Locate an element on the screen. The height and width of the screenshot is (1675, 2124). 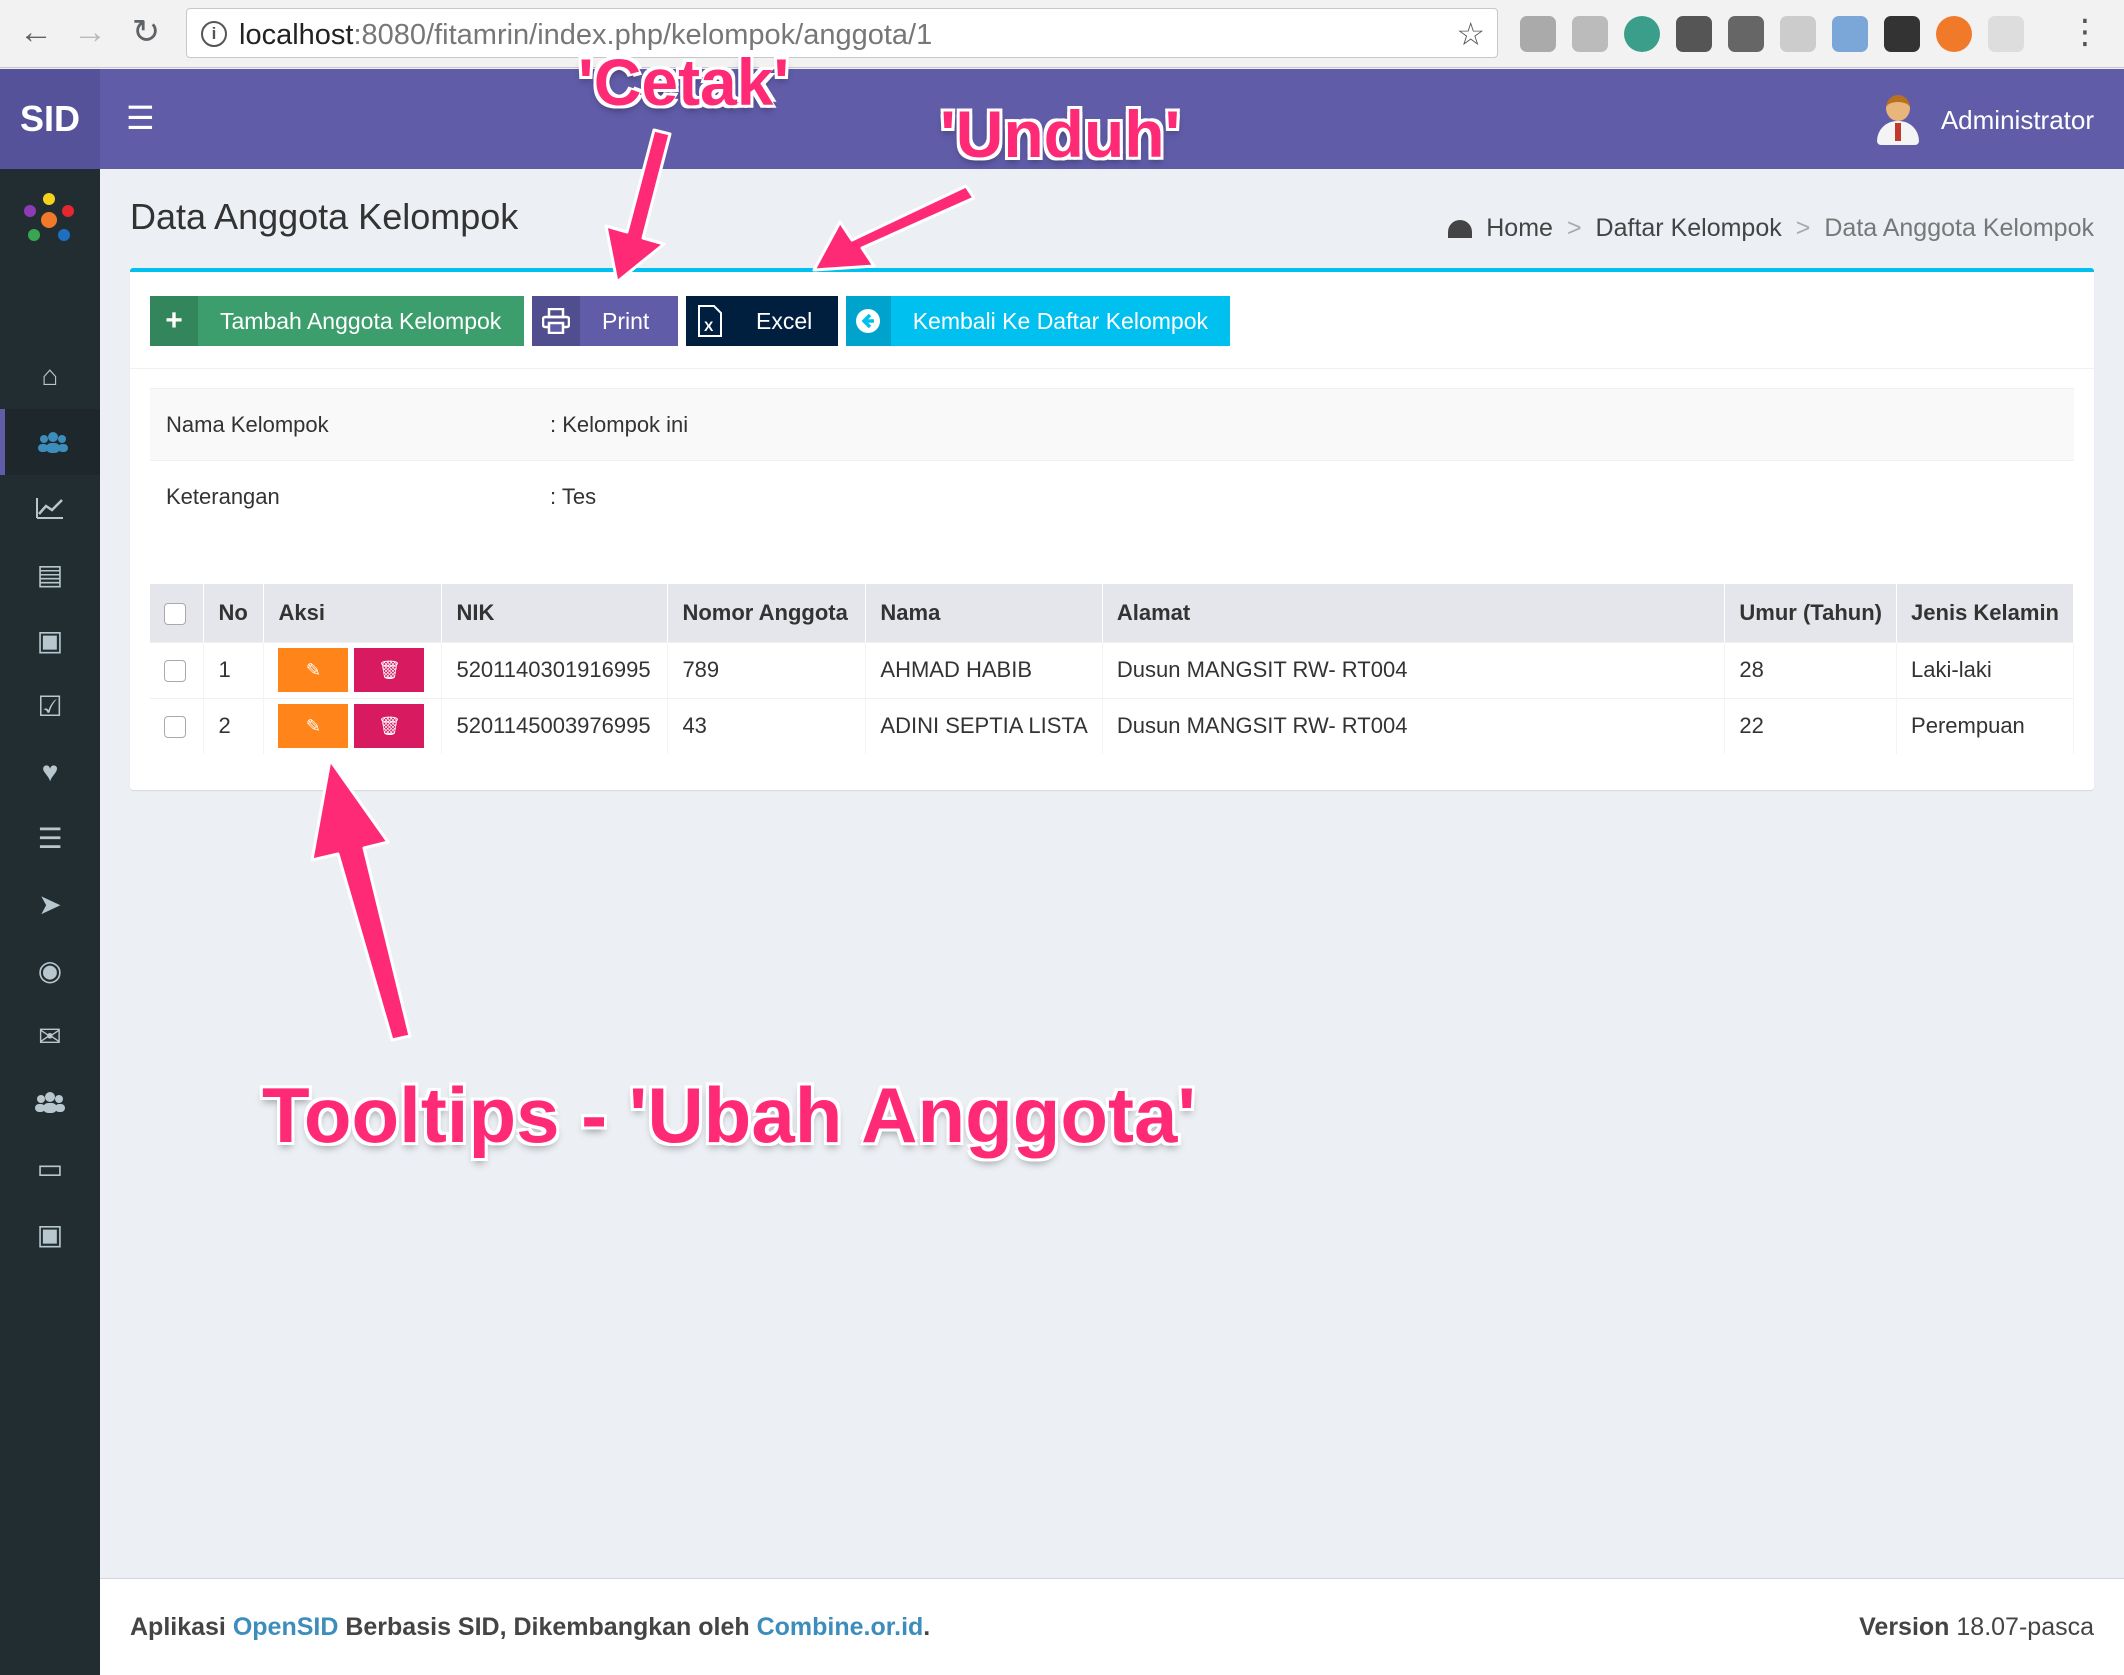
heart-icon: ♥ is located at coordinates (50, 771).